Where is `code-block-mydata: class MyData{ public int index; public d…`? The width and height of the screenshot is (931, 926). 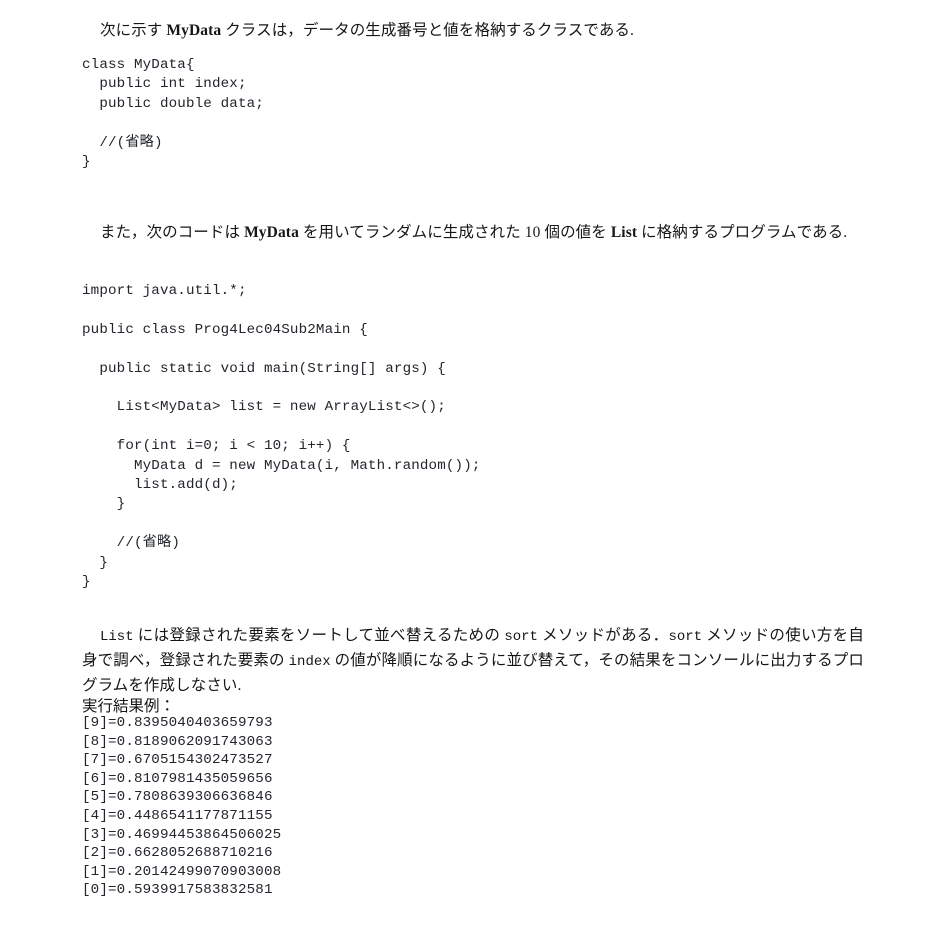
code-block-mydata: class MyData{ public int index; public d… is located at coordinates (173, 114).